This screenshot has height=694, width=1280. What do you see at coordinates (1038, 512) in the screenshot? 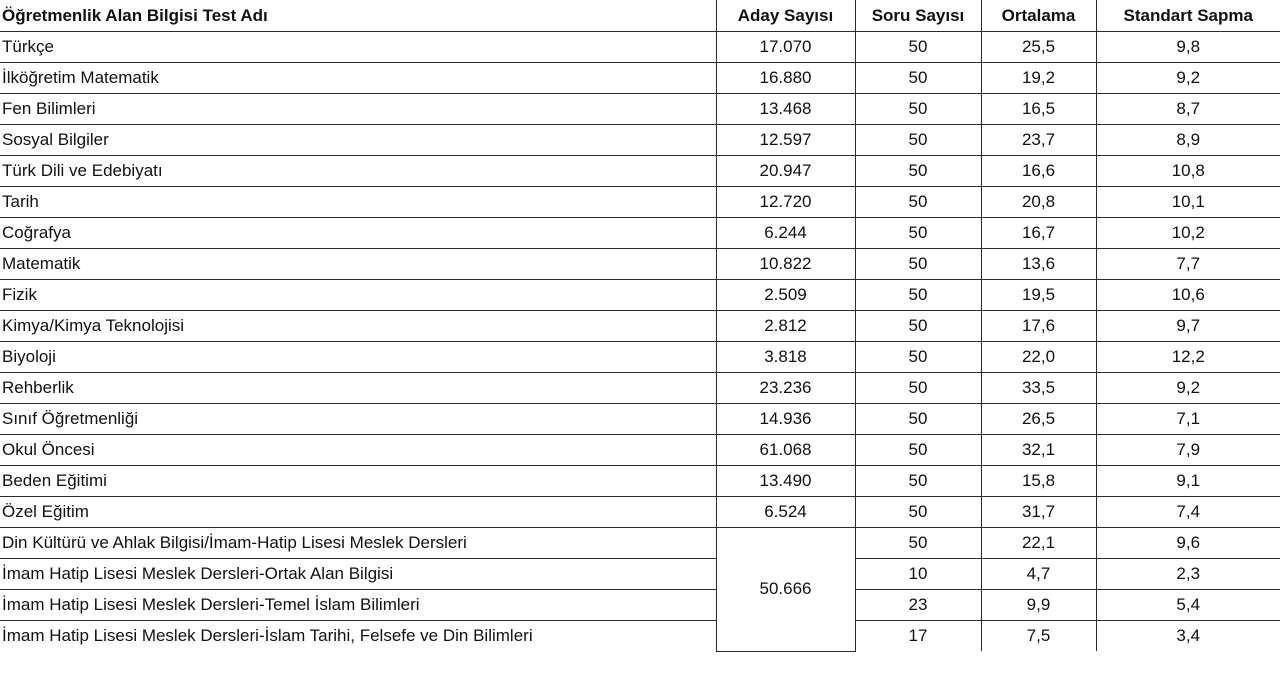
I see `mean-cell: 31,7` at bounding box center [1038, 512].